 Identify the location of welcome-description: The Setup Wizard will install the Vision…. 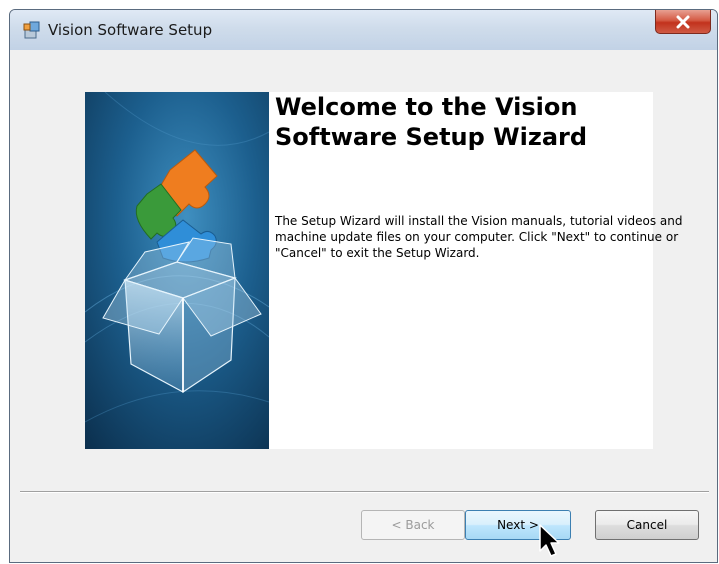
(479, 237).